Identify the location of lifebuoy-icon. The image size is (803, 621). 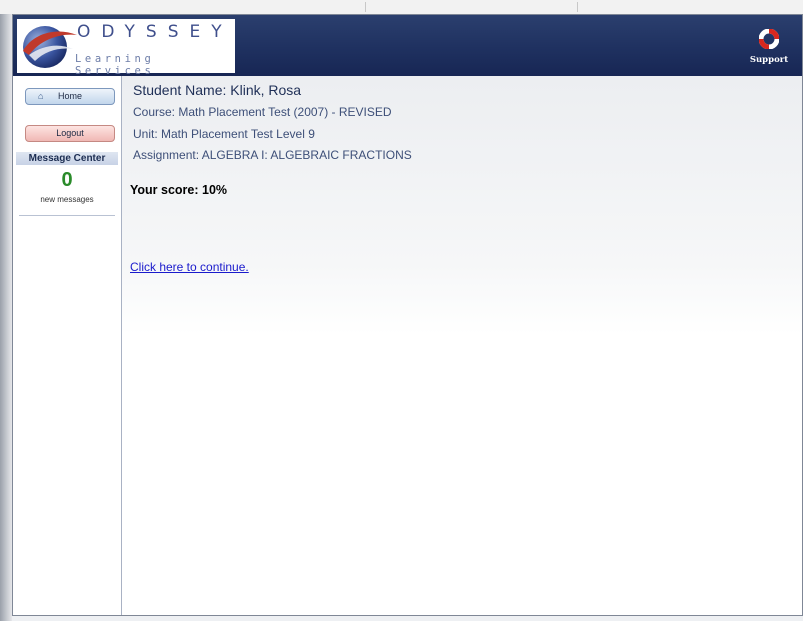
(769, 39).